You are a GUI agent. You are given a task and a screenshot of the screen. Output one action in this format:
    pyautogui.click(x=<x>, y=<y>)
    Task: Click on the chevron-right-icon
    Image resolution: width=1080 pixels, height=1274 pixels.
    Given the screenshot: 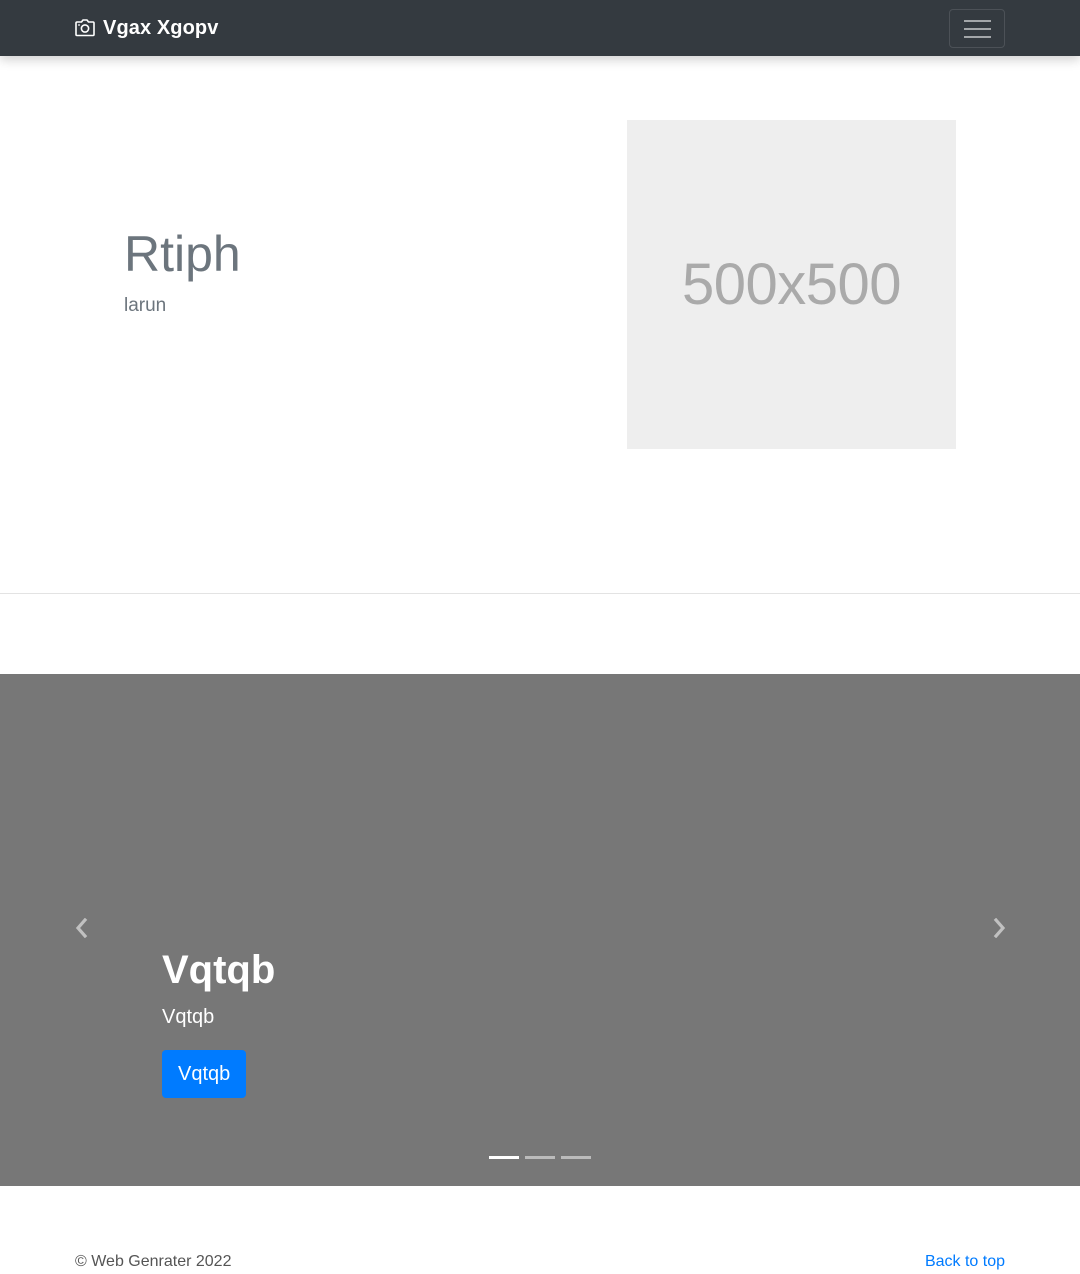 What is the action you would take?
    pyautogui.click(x=999, y=930)
    